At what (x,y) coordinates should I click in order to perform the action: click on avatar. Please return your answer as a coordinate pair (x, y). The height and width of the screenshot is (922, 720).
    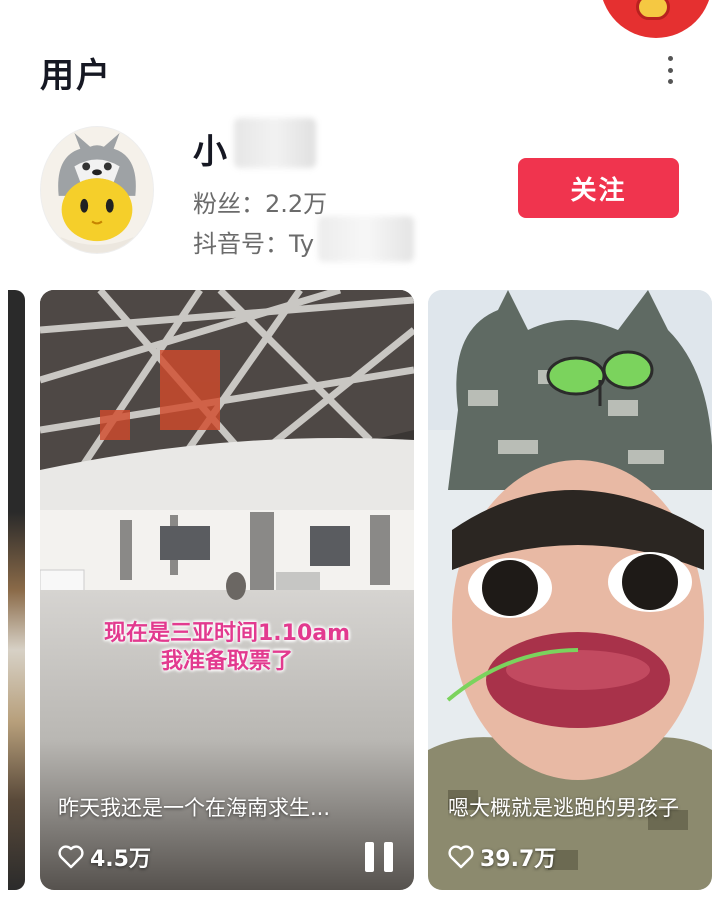
    Looking at the image, I should click on (97, 190).